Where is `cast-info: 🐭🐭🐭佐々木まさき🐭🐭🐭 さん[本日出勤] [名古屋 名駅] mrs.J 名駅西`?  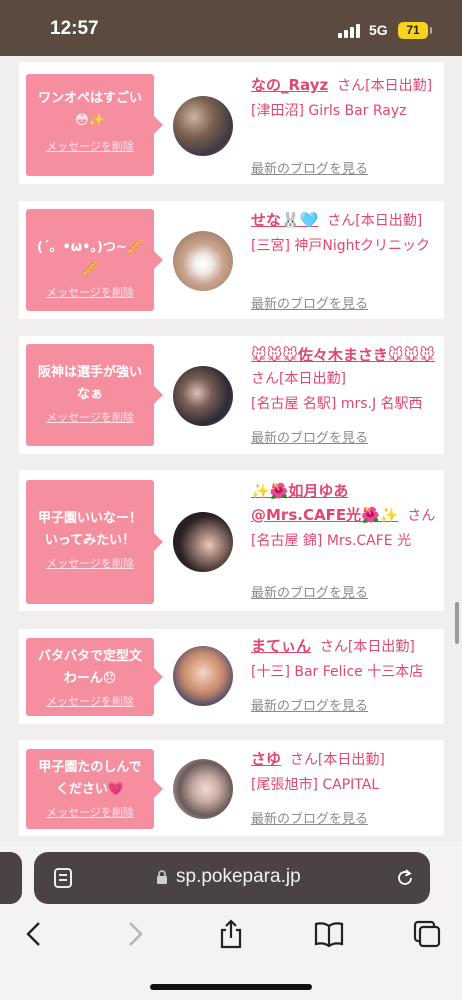 cast-info: 🐭🐭🐭佐々木まさき🐭🐭🐭 さん[本日出勤] [名古屋 名駅] mrs.J 名駅西 is located at coordinates (347, 380).